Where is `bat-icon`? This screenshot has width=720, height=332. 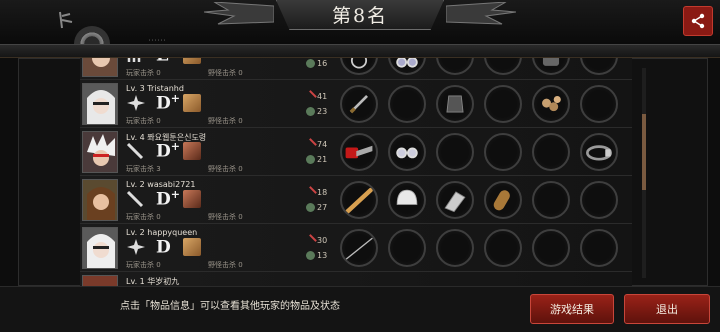 bat-icon is located at coordinates (359, 200).